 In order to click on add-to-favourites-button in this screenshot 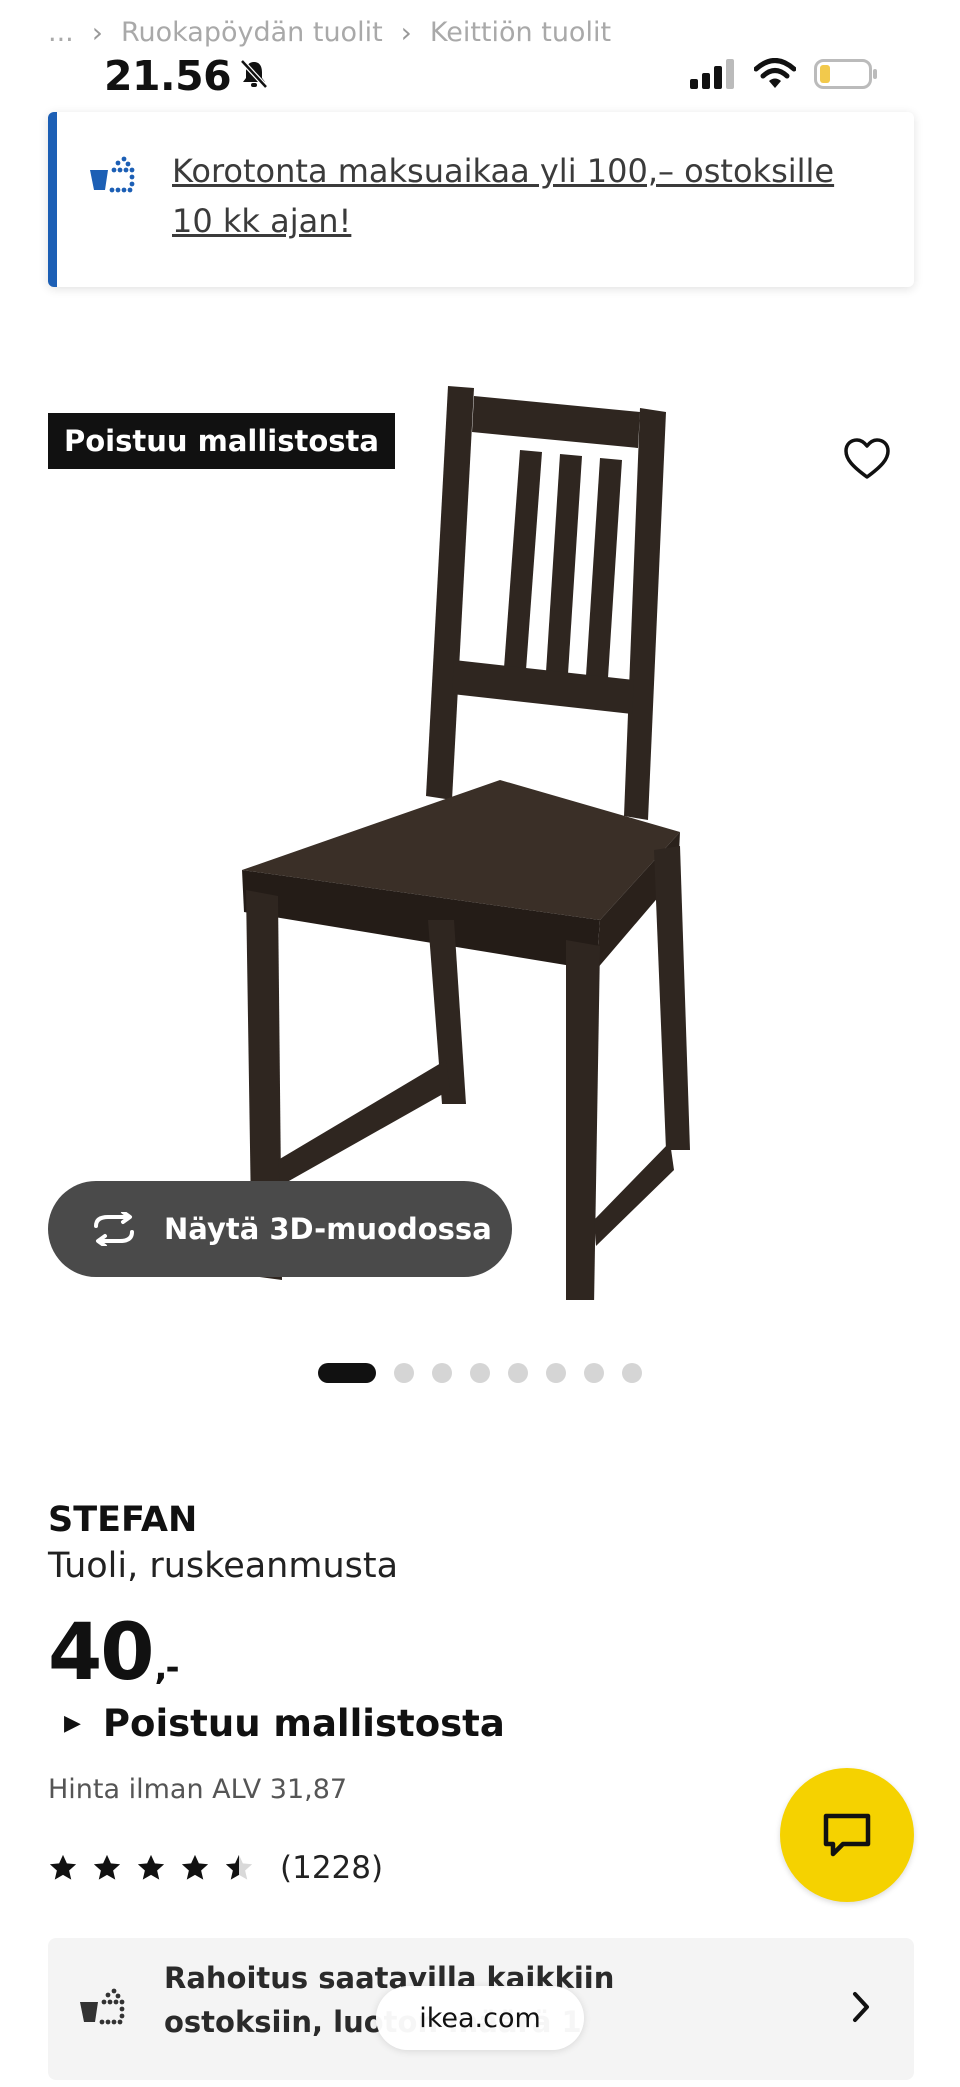, I will do `click(867, 460)`.